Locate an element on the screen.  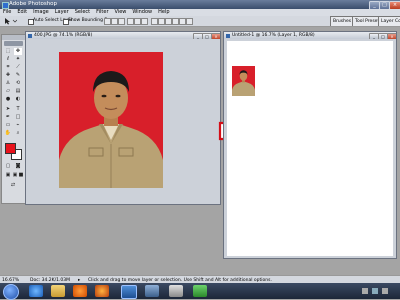
start-orb-icon is located at coordinates (11, 292).